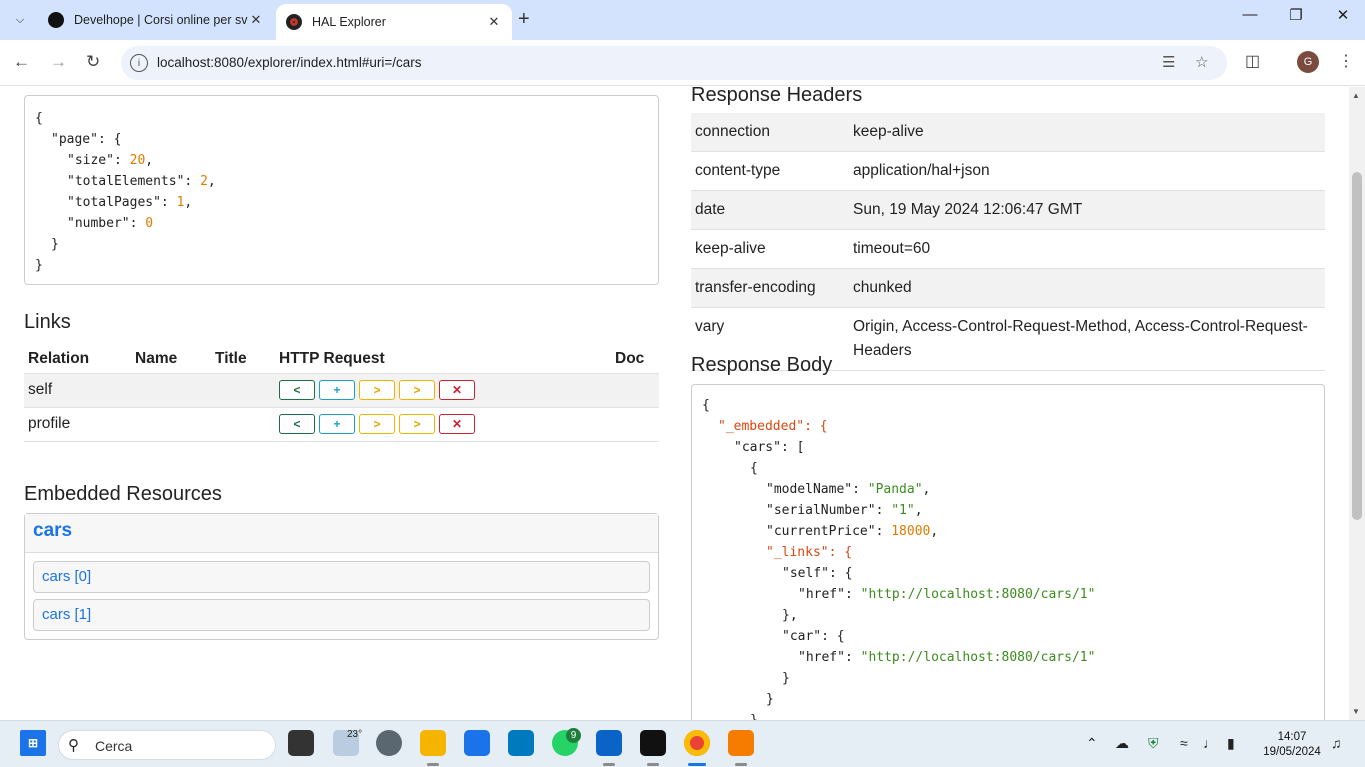  What do you see at coordinates (741, 743) in the screenshot?
I see `xampp-icon` at bounding box center [741, 743].